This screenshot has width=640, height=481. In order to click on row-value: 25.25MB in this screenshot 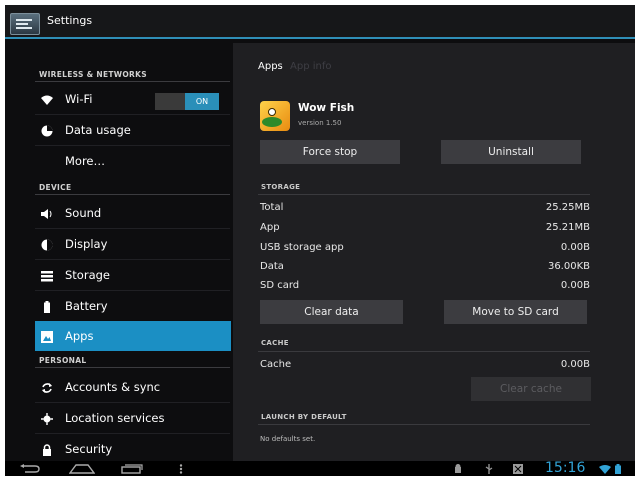, I will do `click(567, 207)`.